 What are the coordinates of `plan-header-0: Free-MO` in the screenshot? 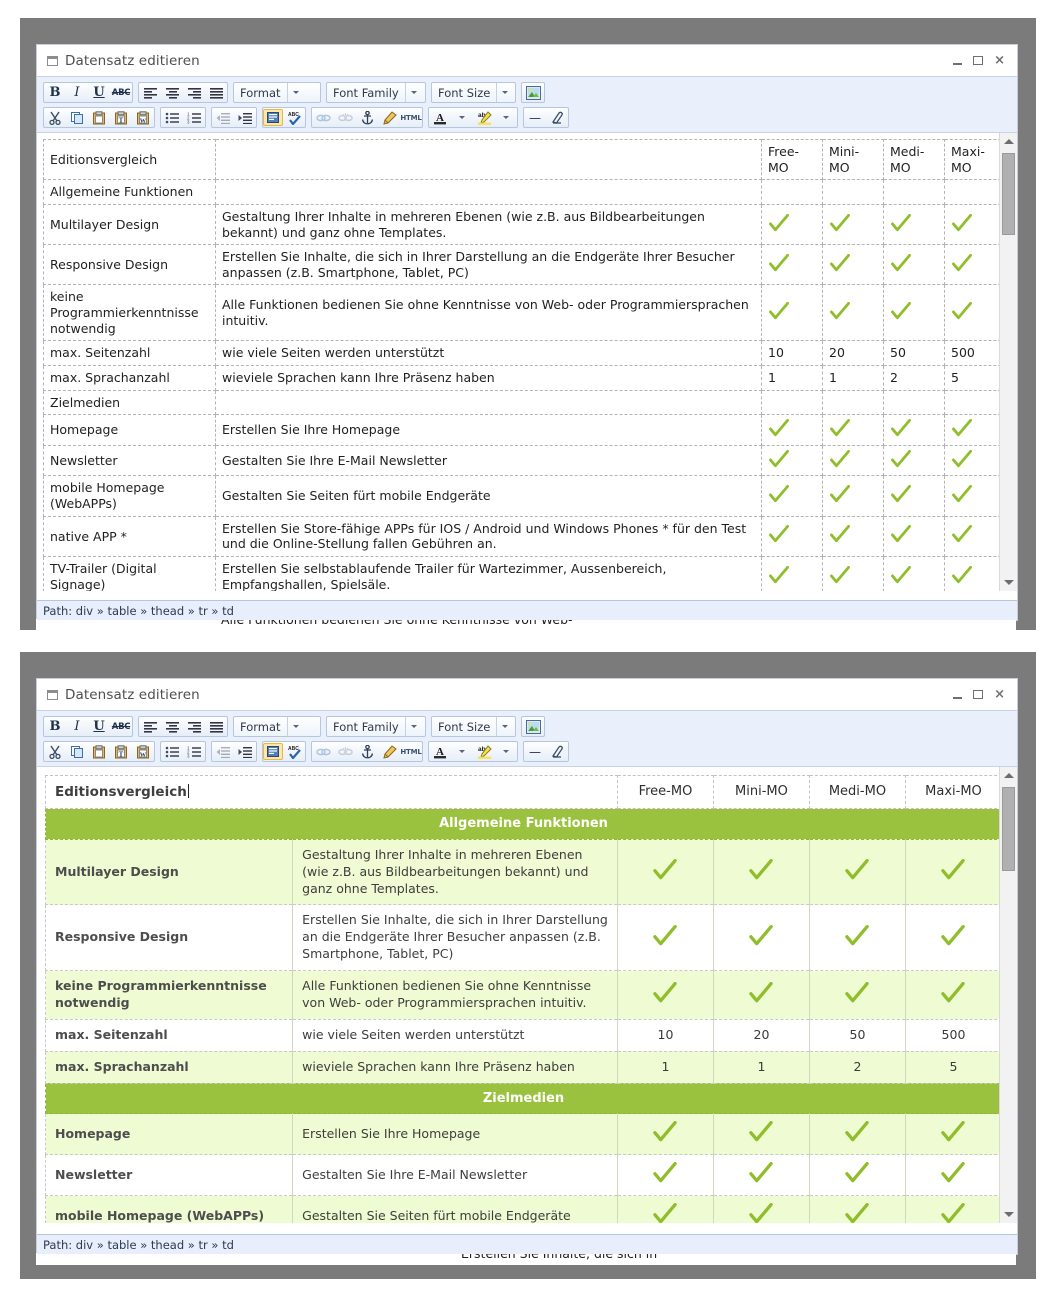 It's located at (665, 792).